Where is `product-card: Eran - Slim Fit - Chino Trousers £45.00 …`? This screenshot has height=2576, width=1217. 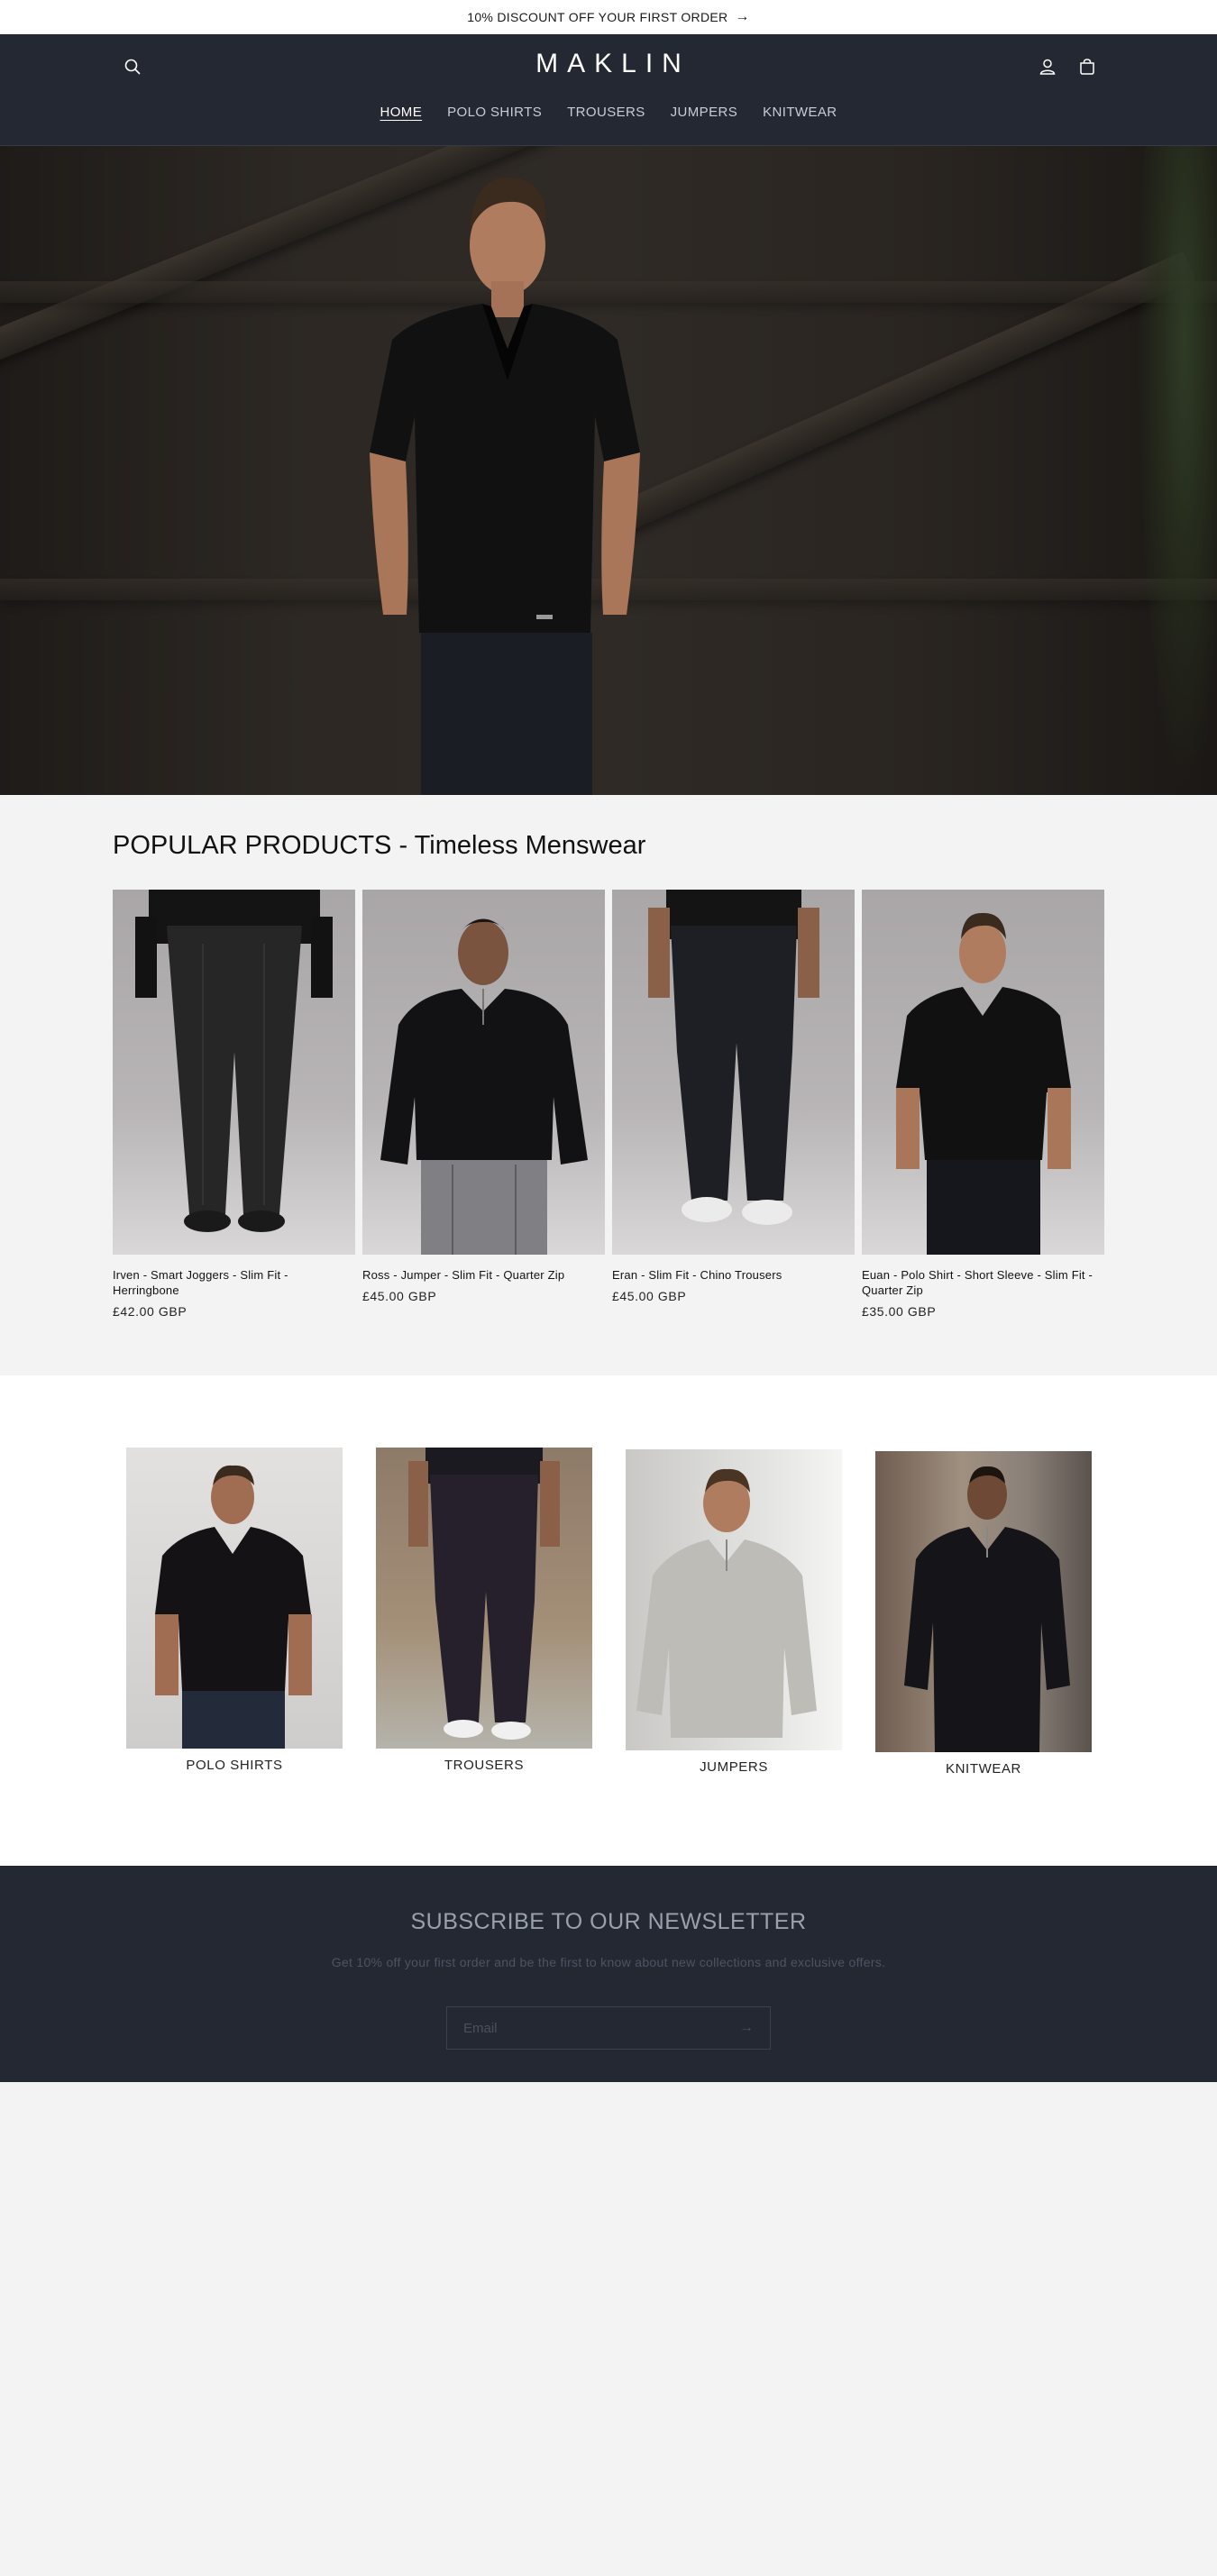 product-card: Eran - Slim Fit - Chino Trousers £45.00 … is located at coordinates (733, 1104).